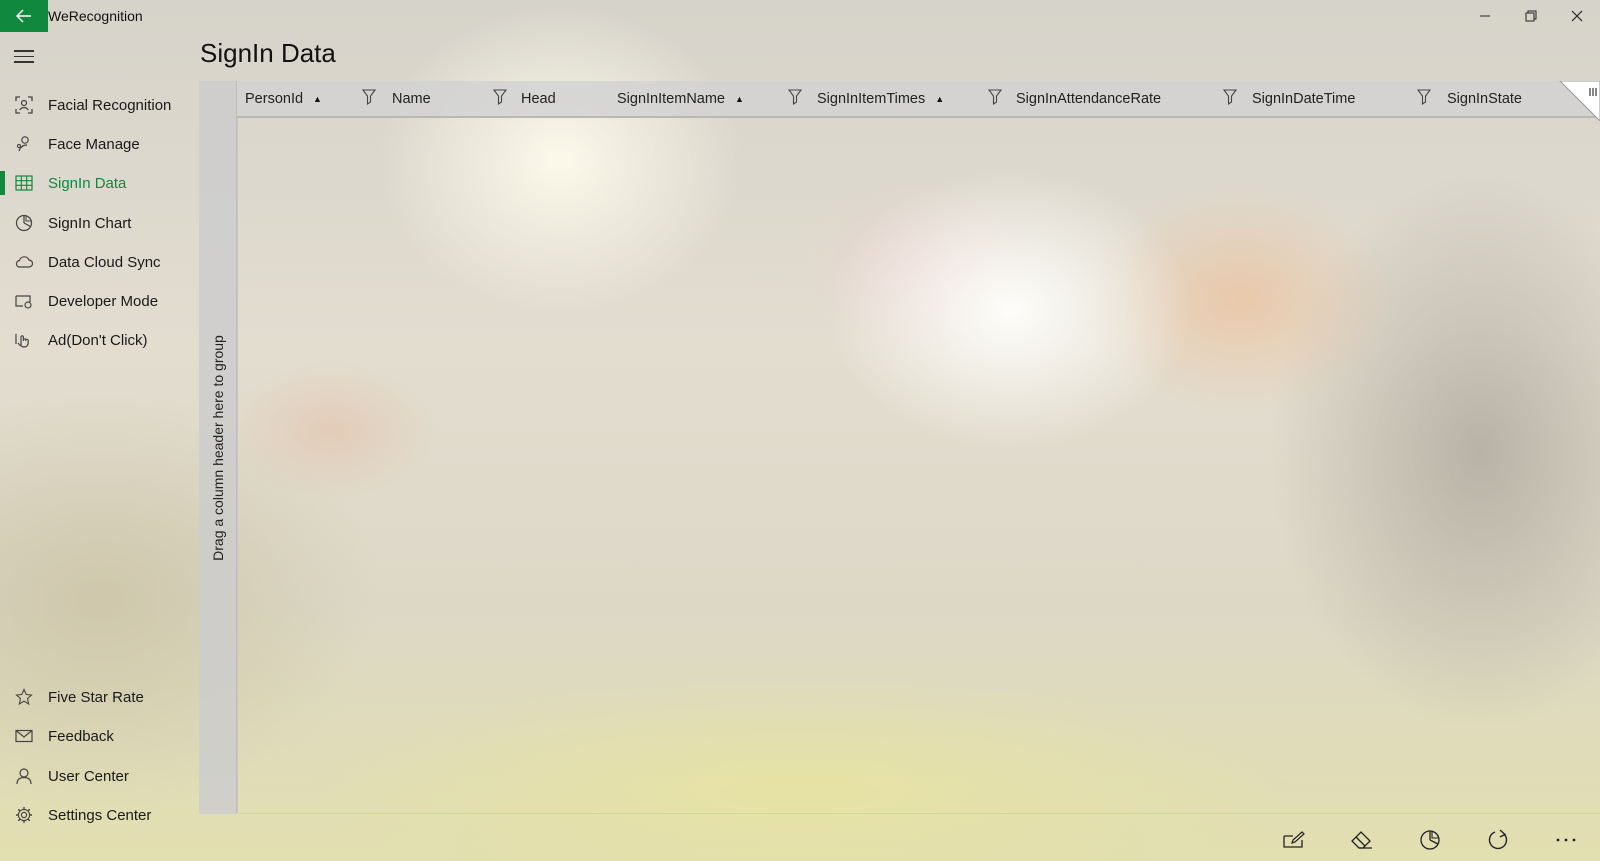 The width and height of the screenshot is (1600, 861). I want to click on eraser-icon, so click(1361, 839).